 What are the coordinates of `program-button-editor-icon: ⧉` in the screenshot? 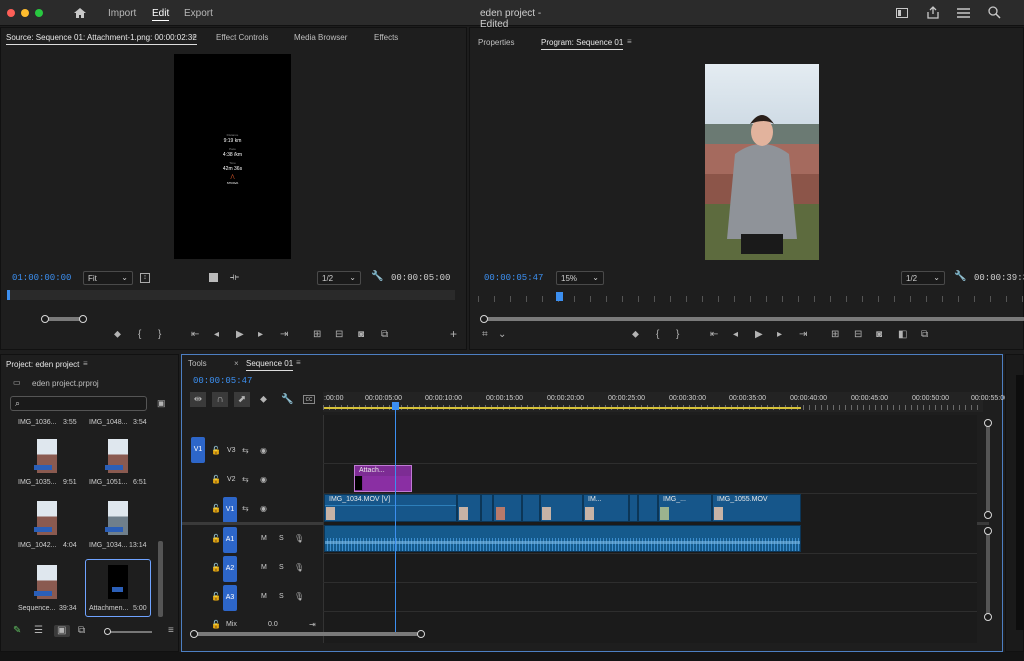 It's located at (924, 335).